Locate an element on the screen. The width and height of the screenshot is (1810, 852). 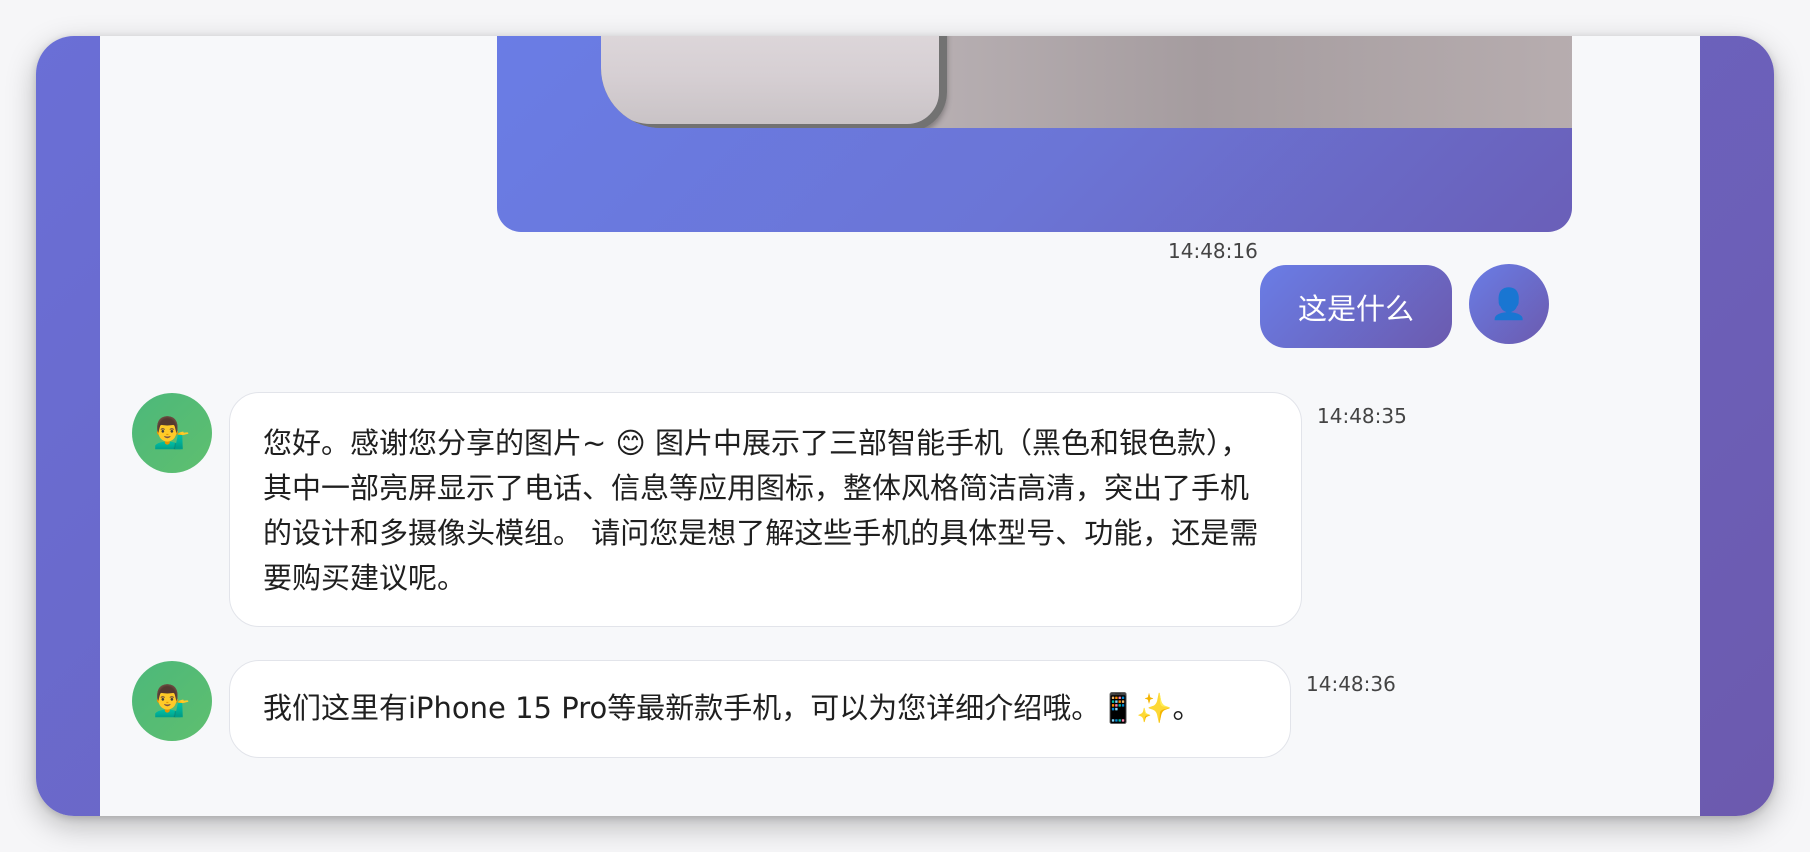
user-avatar: 👤 is located at coordinates (1509, 304).